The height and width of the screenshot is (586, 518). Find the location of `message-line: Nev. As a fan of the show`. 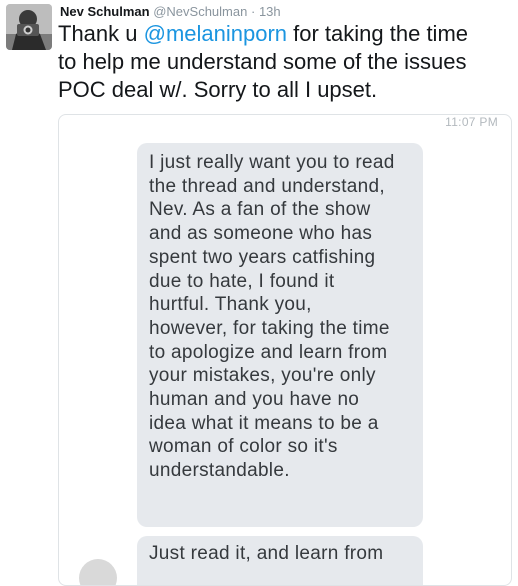

message-line: Nev. As a fan of the show is located at coordinates (260, 210).